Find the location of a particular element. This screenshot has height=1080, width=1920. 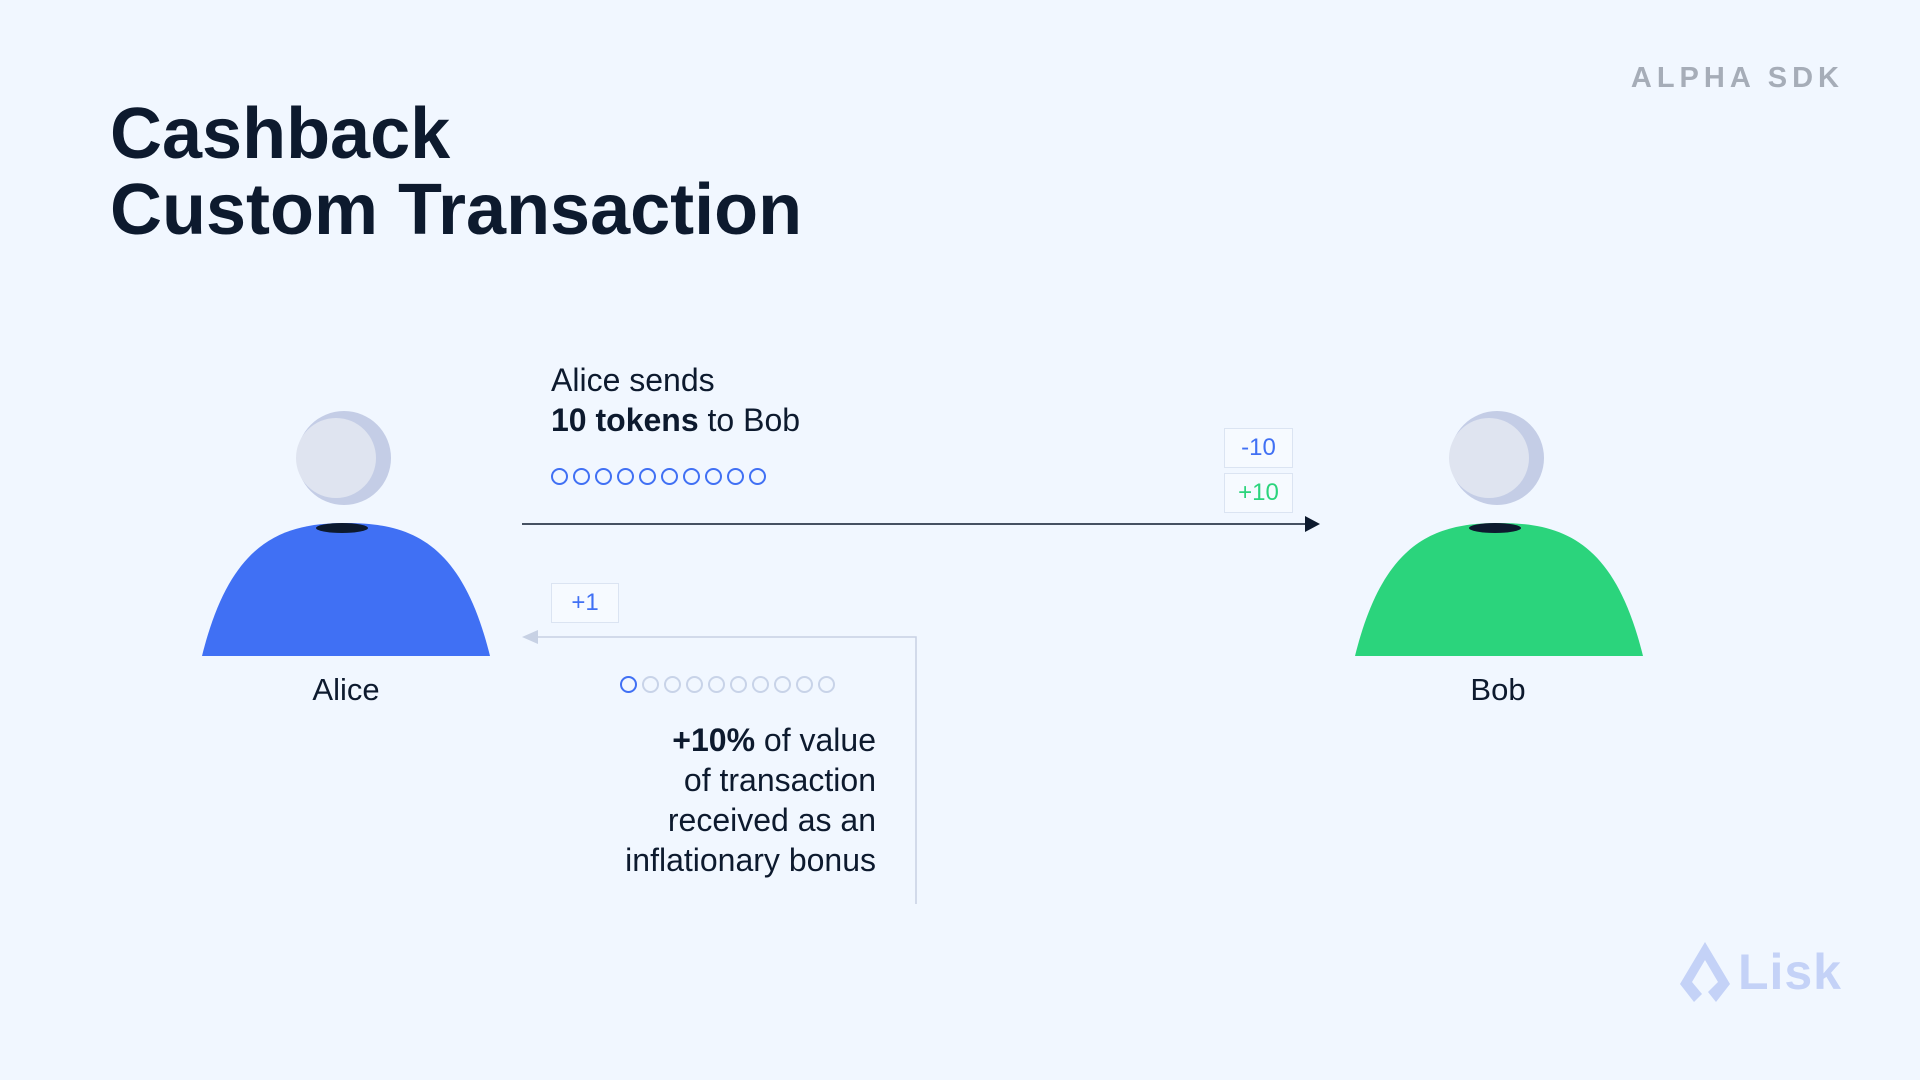

bob-avatar is located at coordinates (1499, 533).